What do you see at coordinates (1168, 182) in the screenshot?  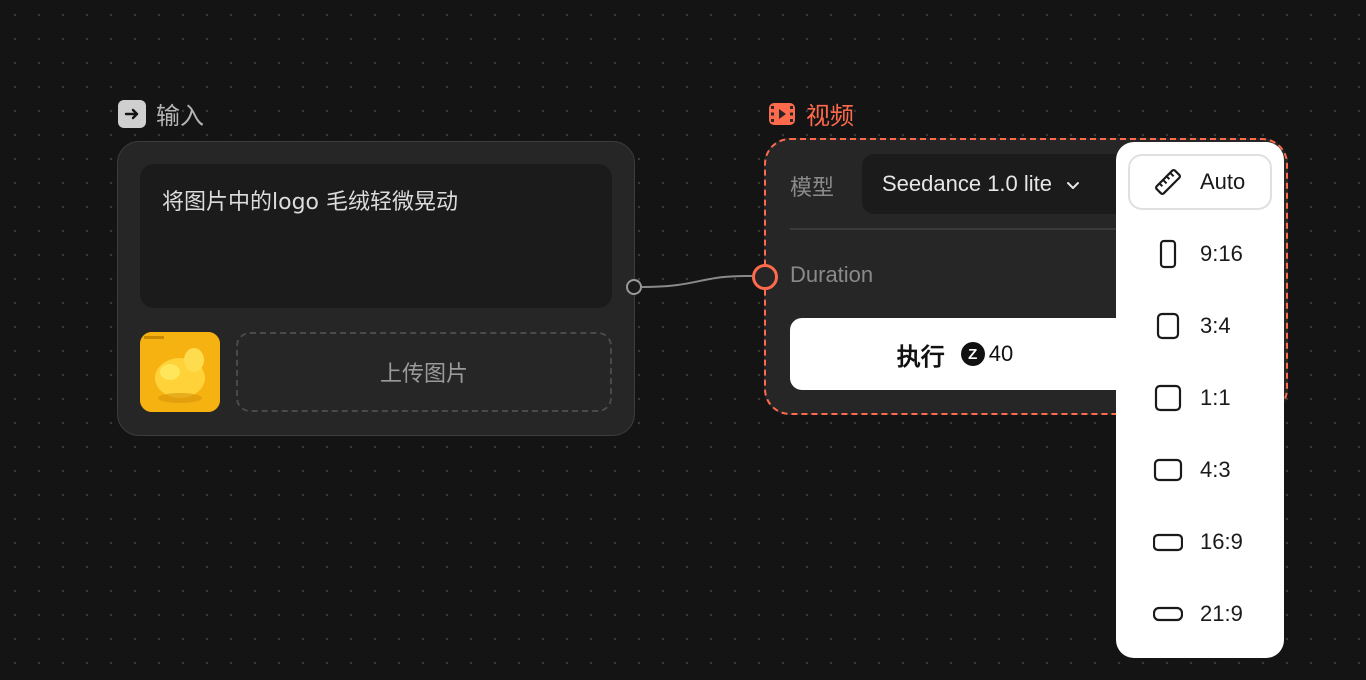 I see `ruler-icon` at bounding box center [1168, 182].